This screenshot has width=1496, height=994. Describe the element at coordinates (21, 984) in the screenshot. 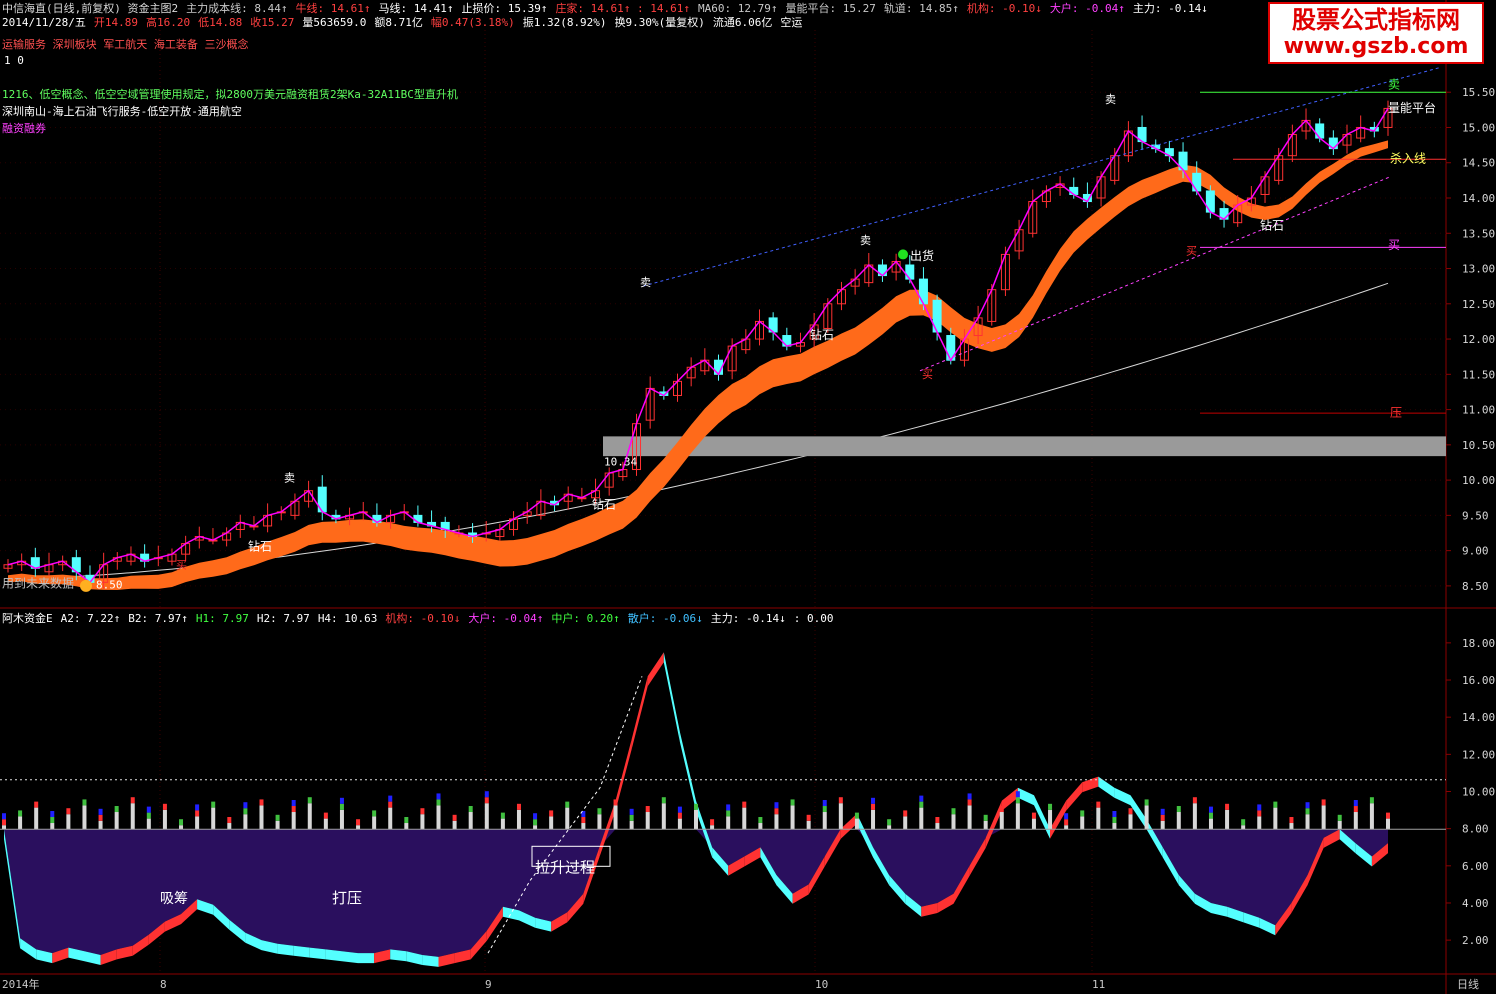

I see `time-axis-label: 2014年` at that location.